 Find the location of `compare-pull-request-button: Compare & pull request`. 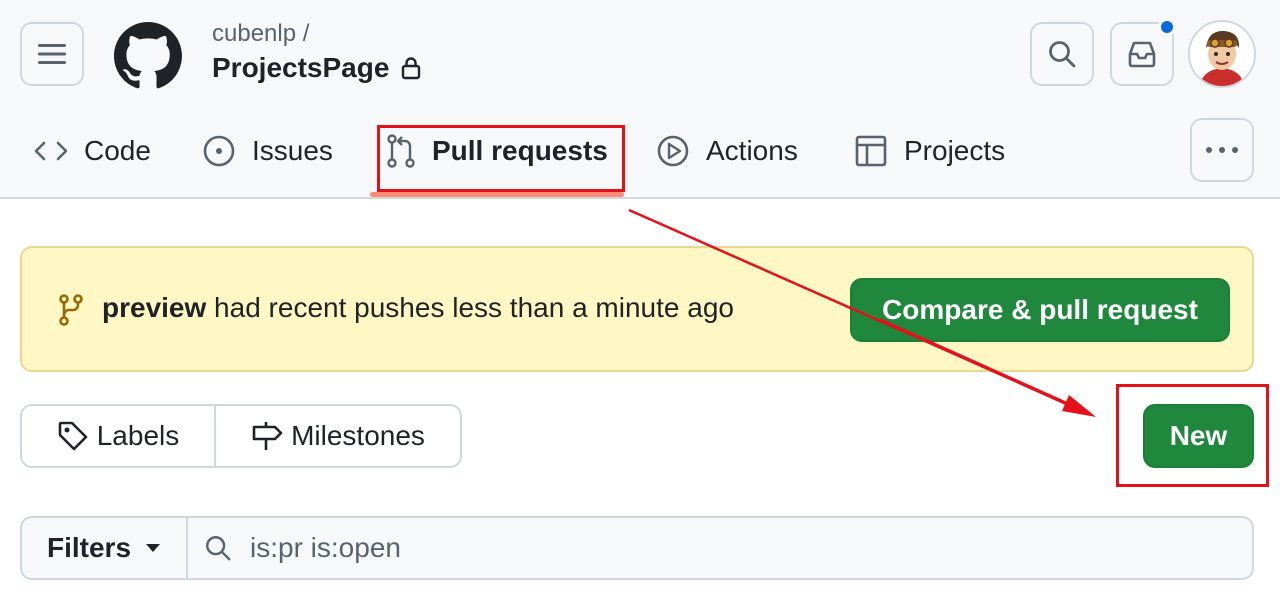

compare-pull-request-button: Compare & pull request is located at coordinates (1040, 310).